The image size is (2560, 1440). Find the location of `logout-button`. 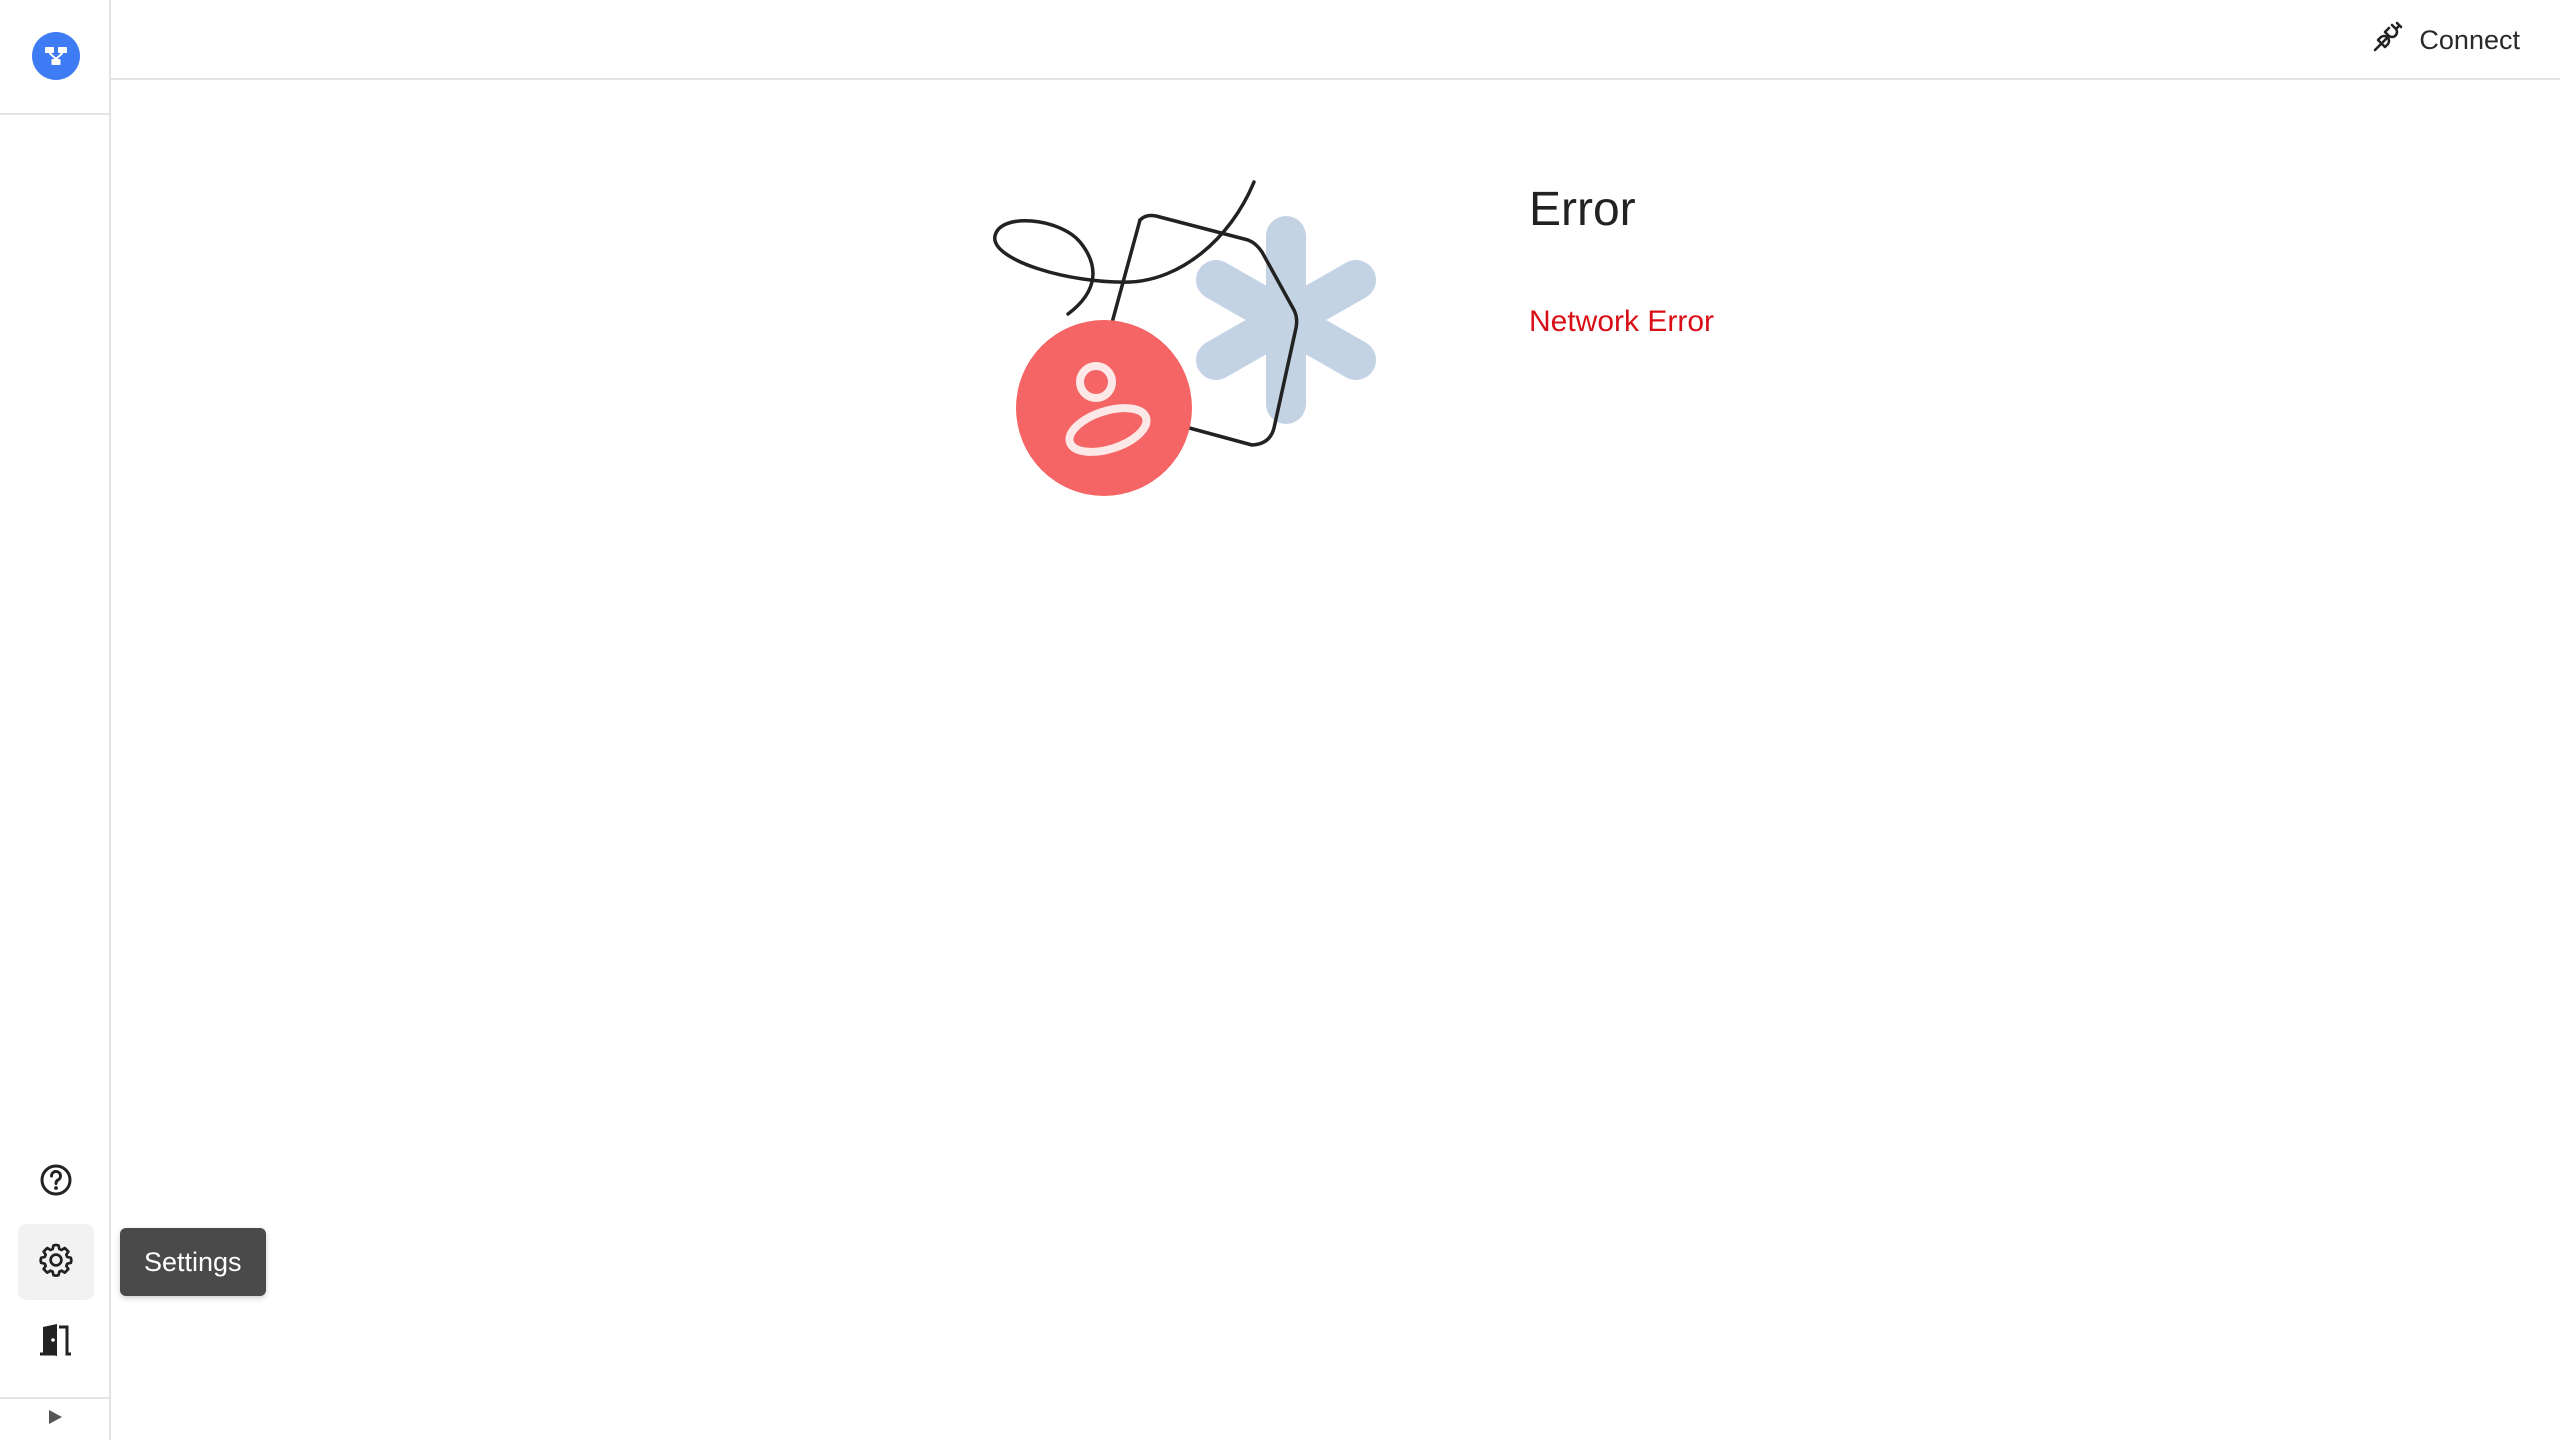

logout-button is located at coordinates (56, 1342).